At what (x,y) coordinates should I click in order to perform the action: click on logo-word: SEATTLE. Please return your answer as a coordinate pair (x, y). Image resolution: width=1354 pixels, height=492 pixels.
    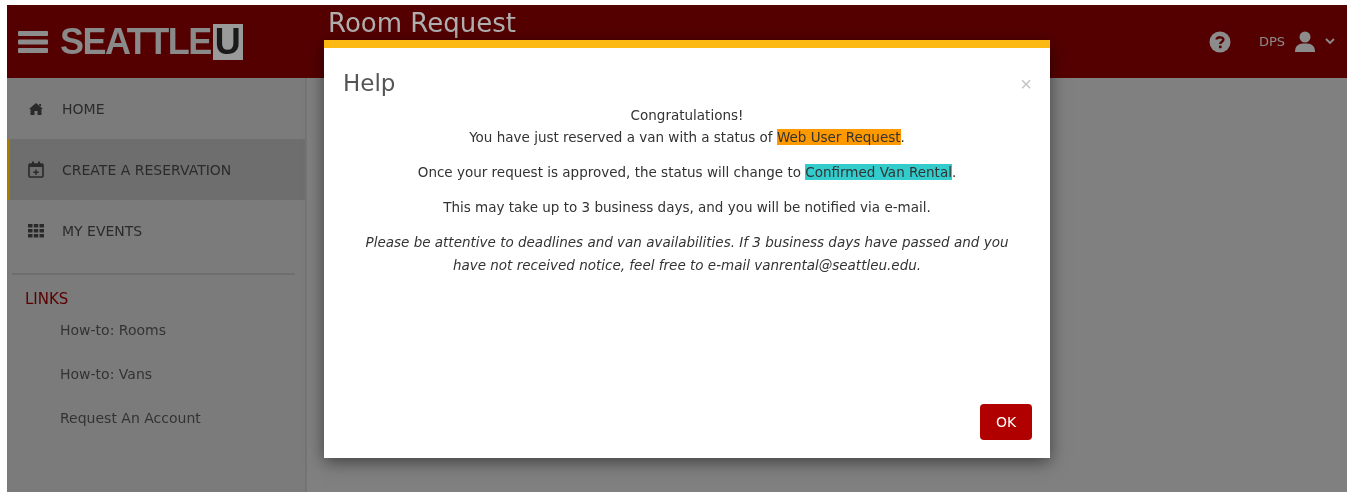
    Looking at the image, I should click on (135, 41).